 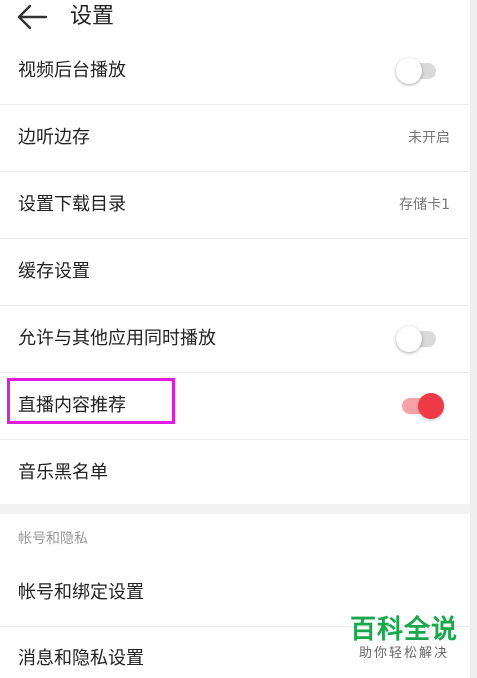 What do you see at coordinates (403, 630) in the screenshot?
I see `watermark-main-text: 百科全说` at bounding box center [403, 630].